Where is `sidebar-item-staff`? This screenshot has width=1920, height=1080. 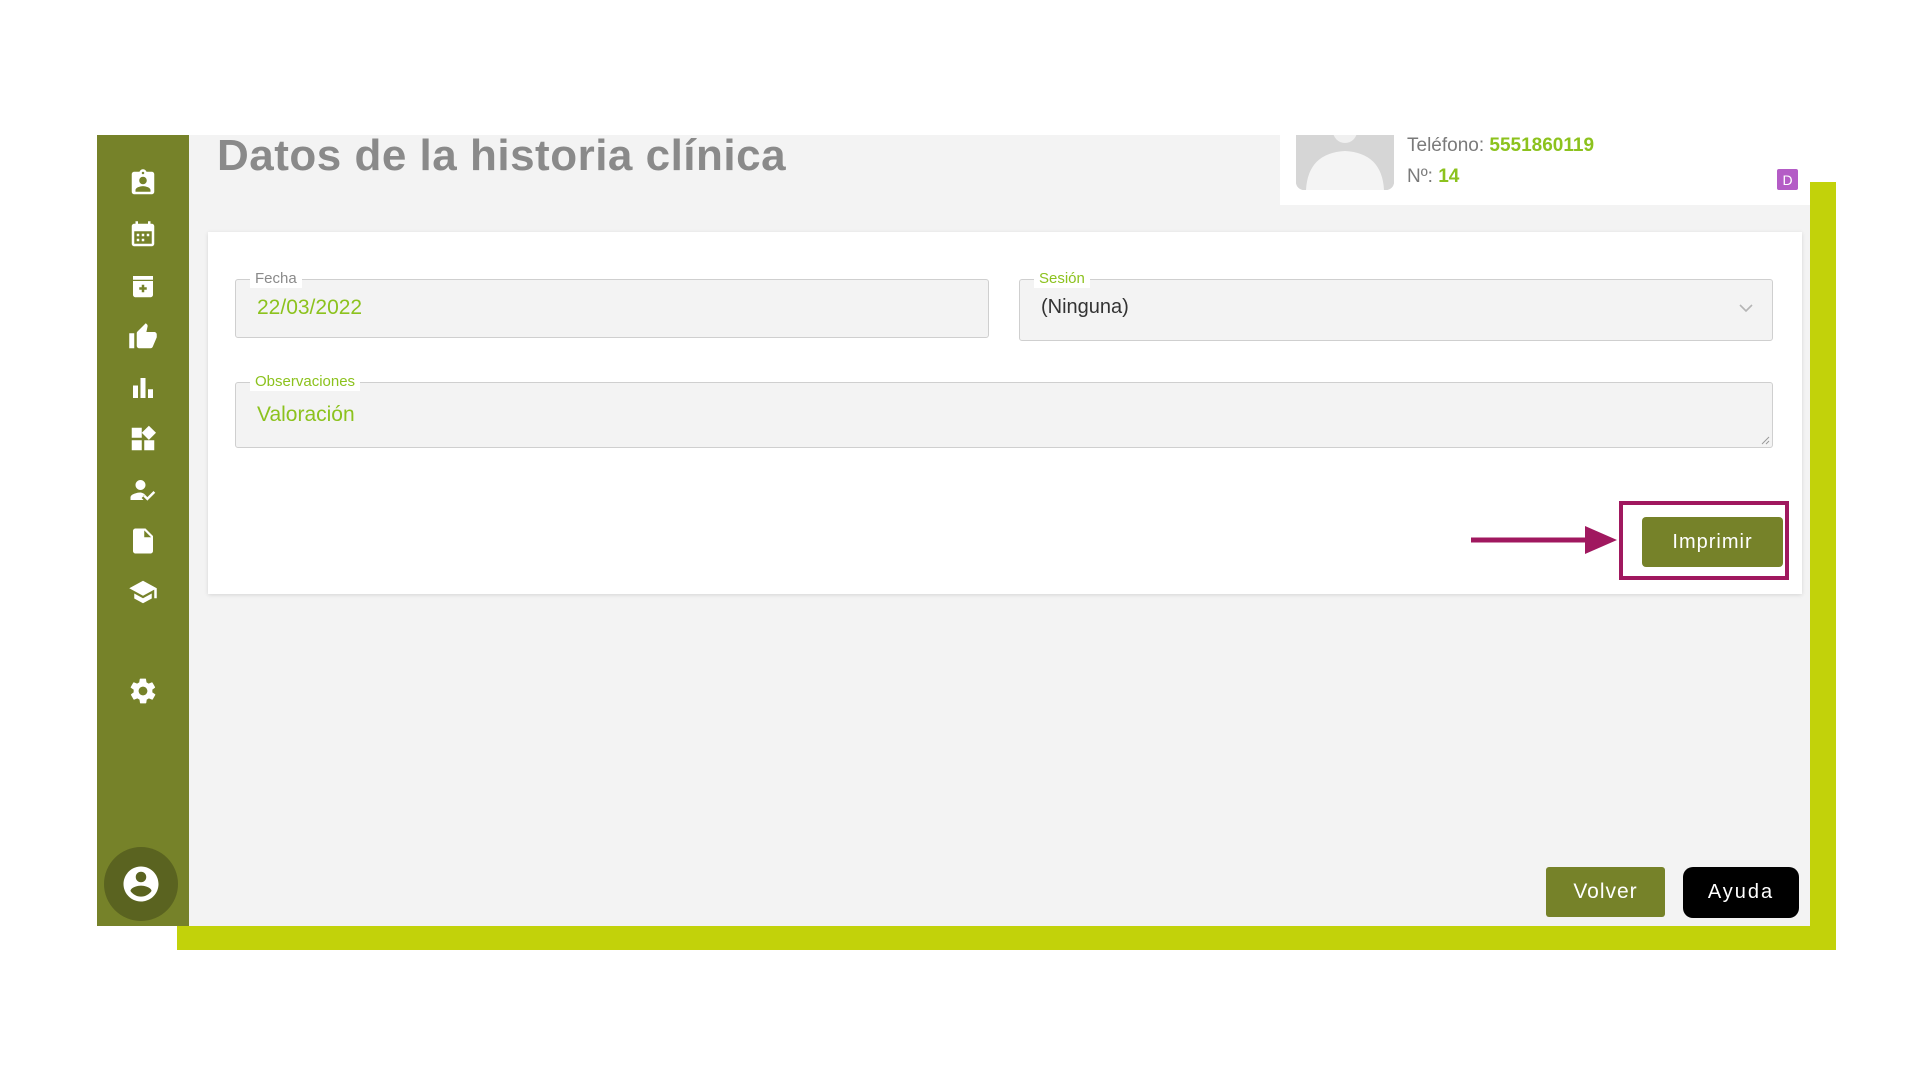
sidebar-item-staff is located at coordinates (143, 490).